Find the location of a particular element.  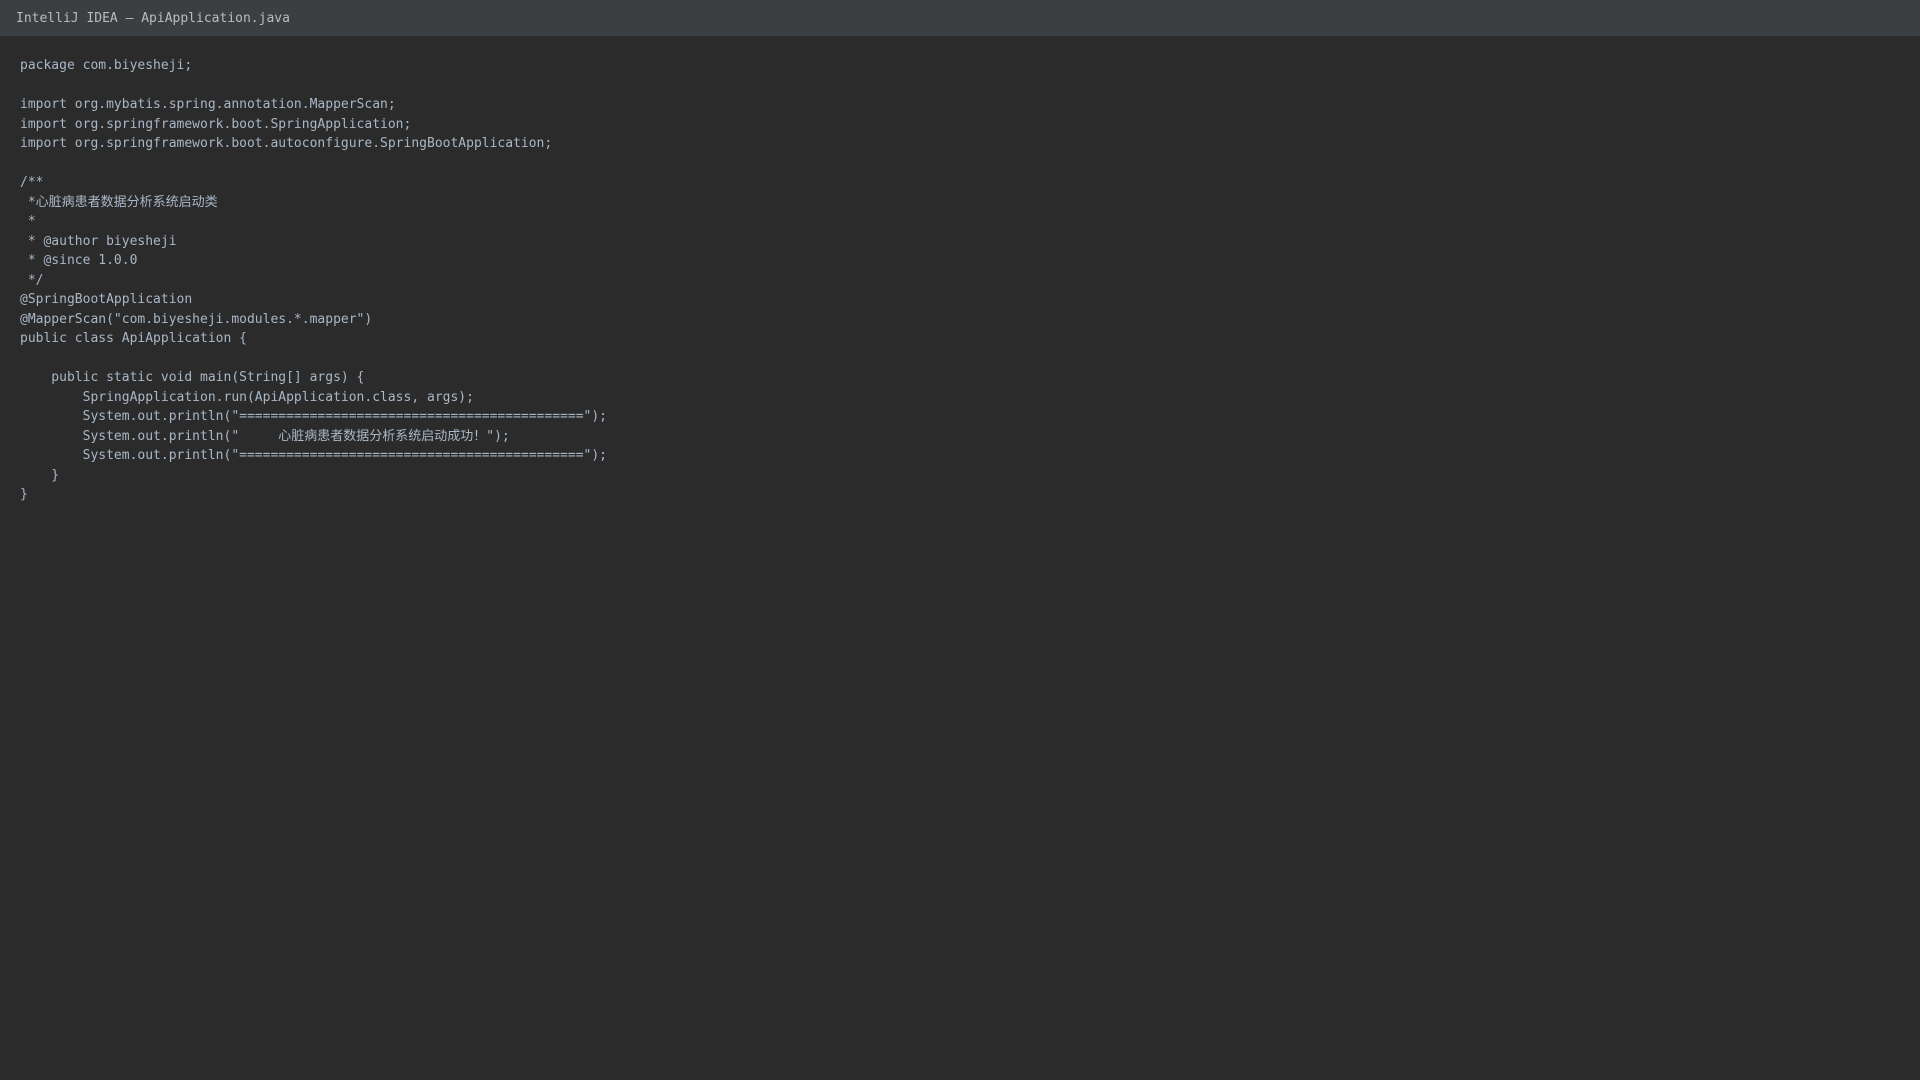

code-line: */ is located at coordinates (313, 281).